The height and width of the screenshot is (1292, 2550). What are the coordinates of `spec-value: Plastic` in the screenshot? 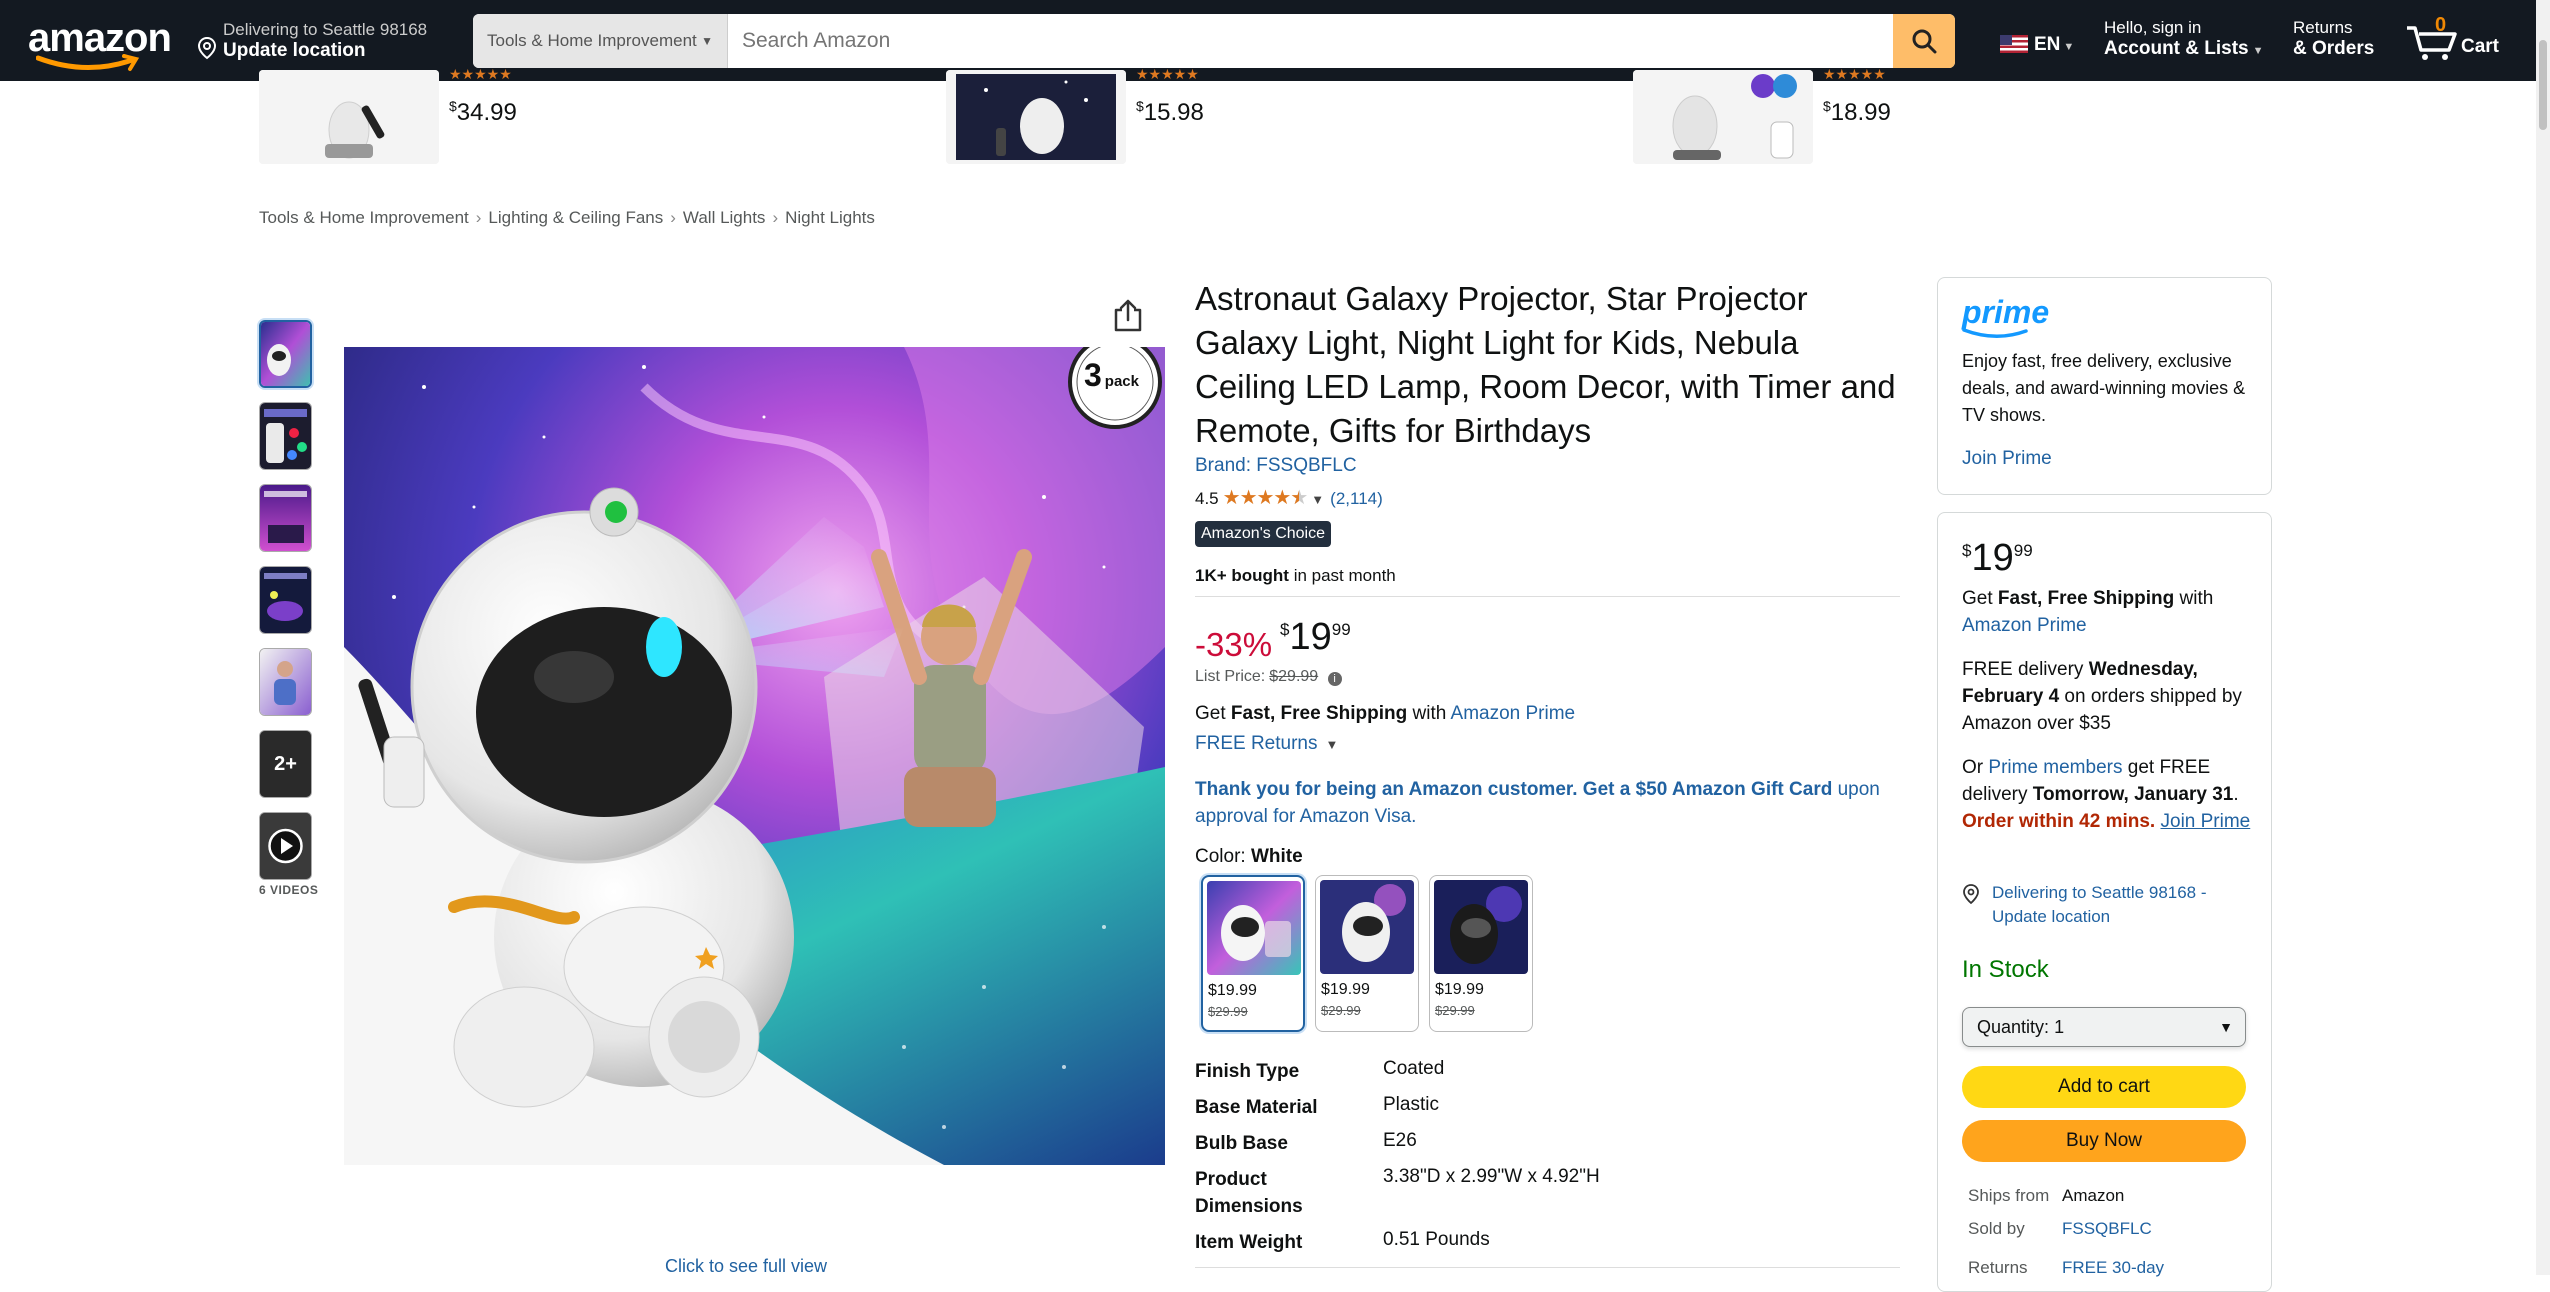 It's located at (1411, 1104).